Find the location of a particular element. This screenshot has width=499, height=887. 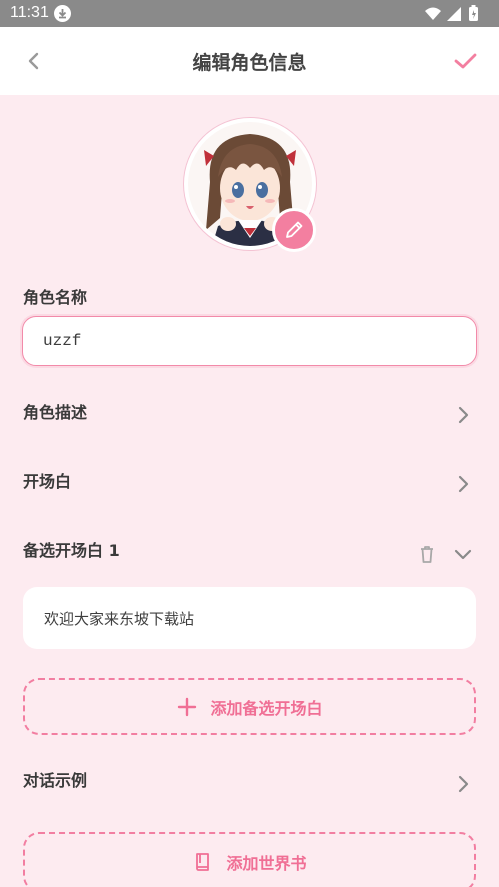

name-input is located at coordinates (249, 341).